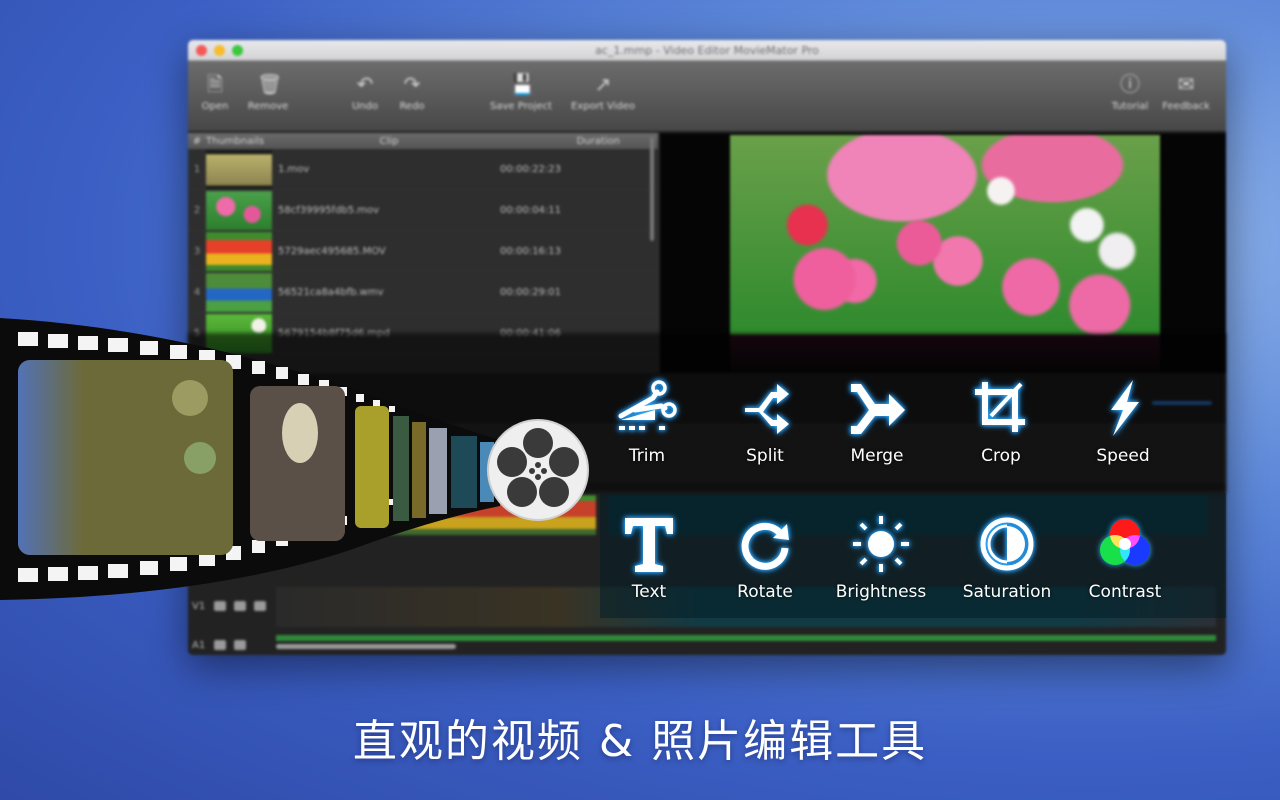  I want to click on promo-caption: 直观的视频 & 照片编辑工具, so click(640, 741).